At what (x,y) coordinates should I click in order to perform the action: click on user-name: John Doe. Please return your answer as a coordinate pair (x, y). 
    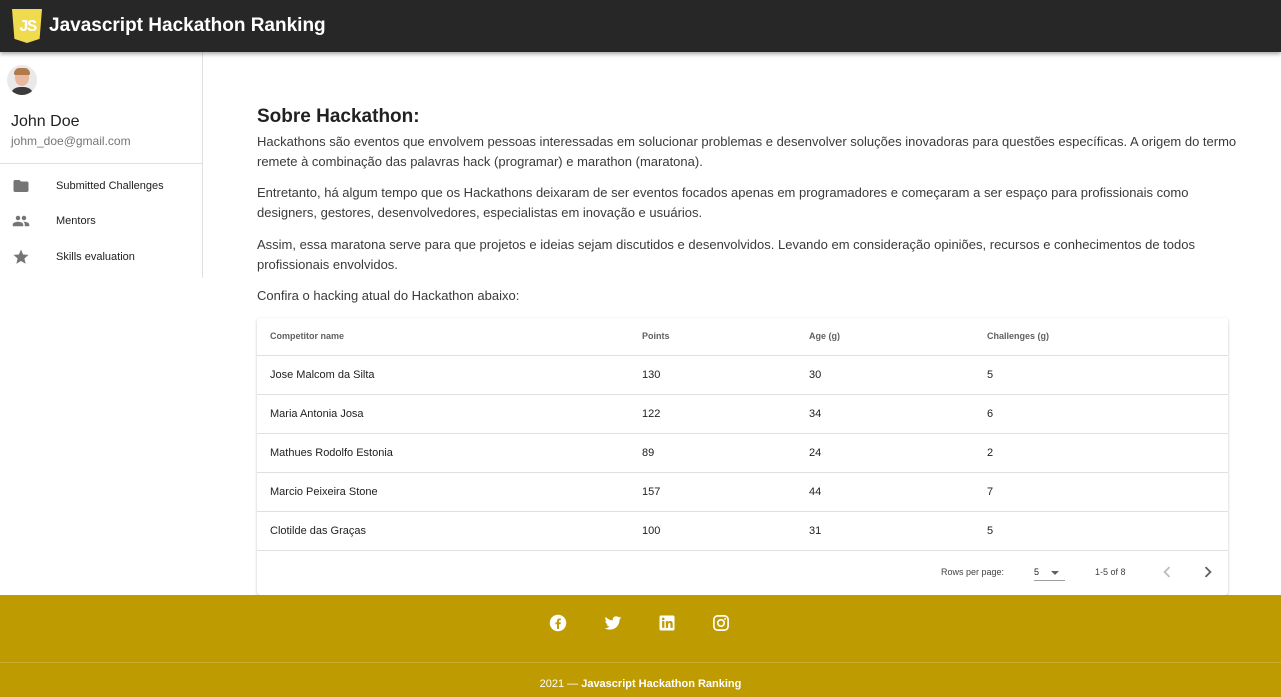
    Looking at the image, I should click on (45, 121).